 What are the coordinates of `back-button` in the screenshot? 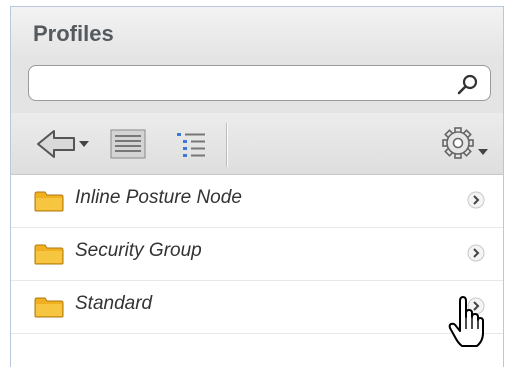 It's located at (71, 144).